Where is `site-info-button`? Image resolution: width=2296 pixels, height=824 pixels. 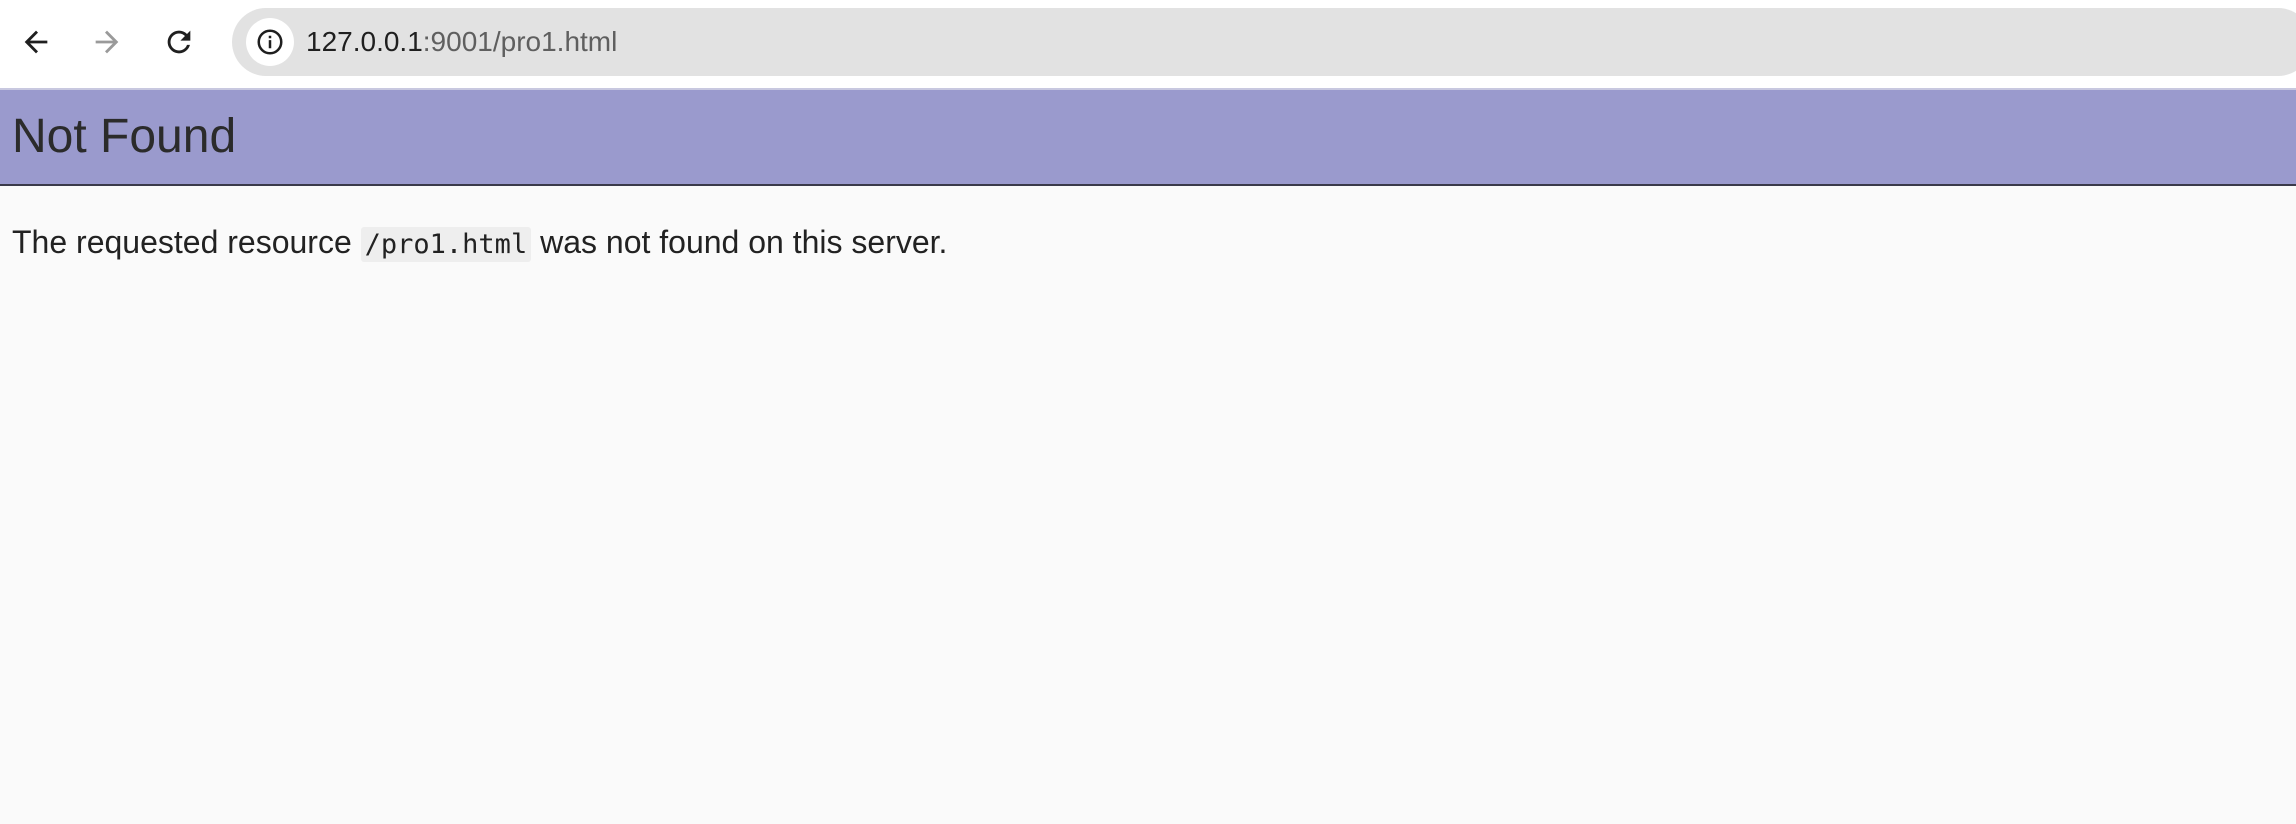 site-info-button is located at coordinates (270, 42).